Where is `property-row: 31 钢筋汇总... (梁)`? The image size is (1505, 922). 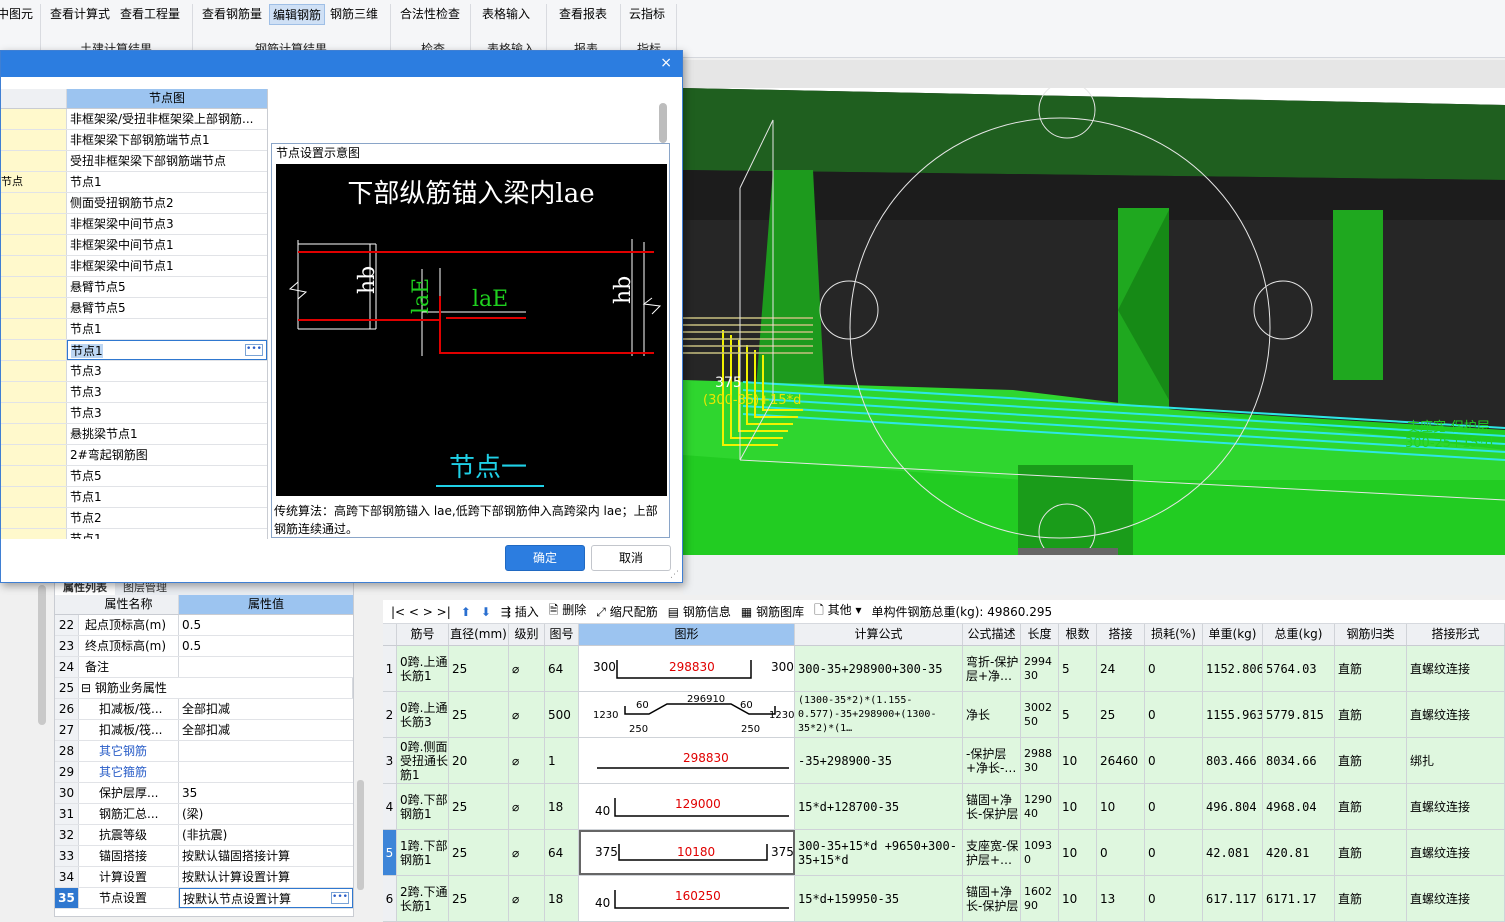 property-row: 31 钢筋汇总... (梁) is located at coordinates (204, 814).